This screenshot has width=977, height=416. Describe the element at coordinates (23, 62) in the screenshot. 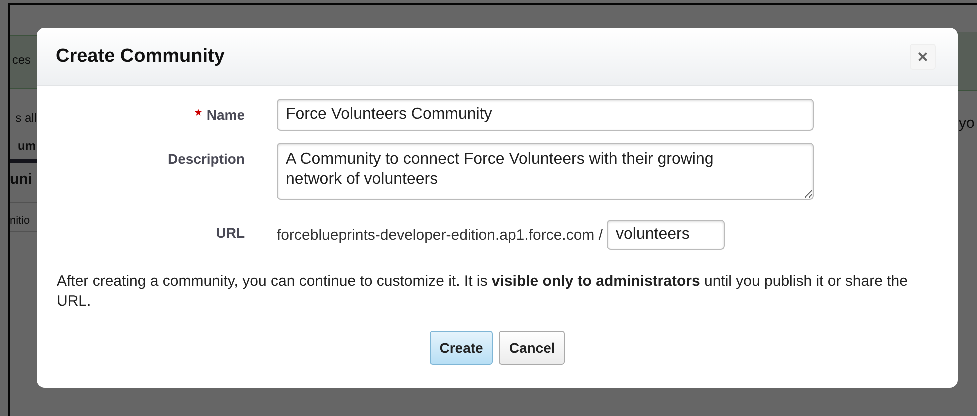

I see `banner-fragment: ces` at that location.